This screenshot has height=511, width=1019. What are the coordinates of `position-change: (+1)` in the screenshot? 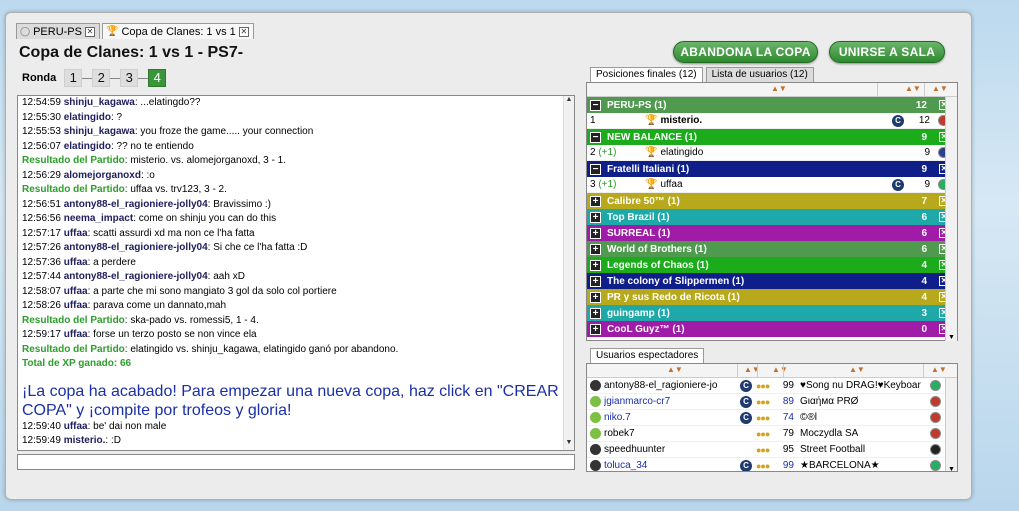 It's located at (607, 184).